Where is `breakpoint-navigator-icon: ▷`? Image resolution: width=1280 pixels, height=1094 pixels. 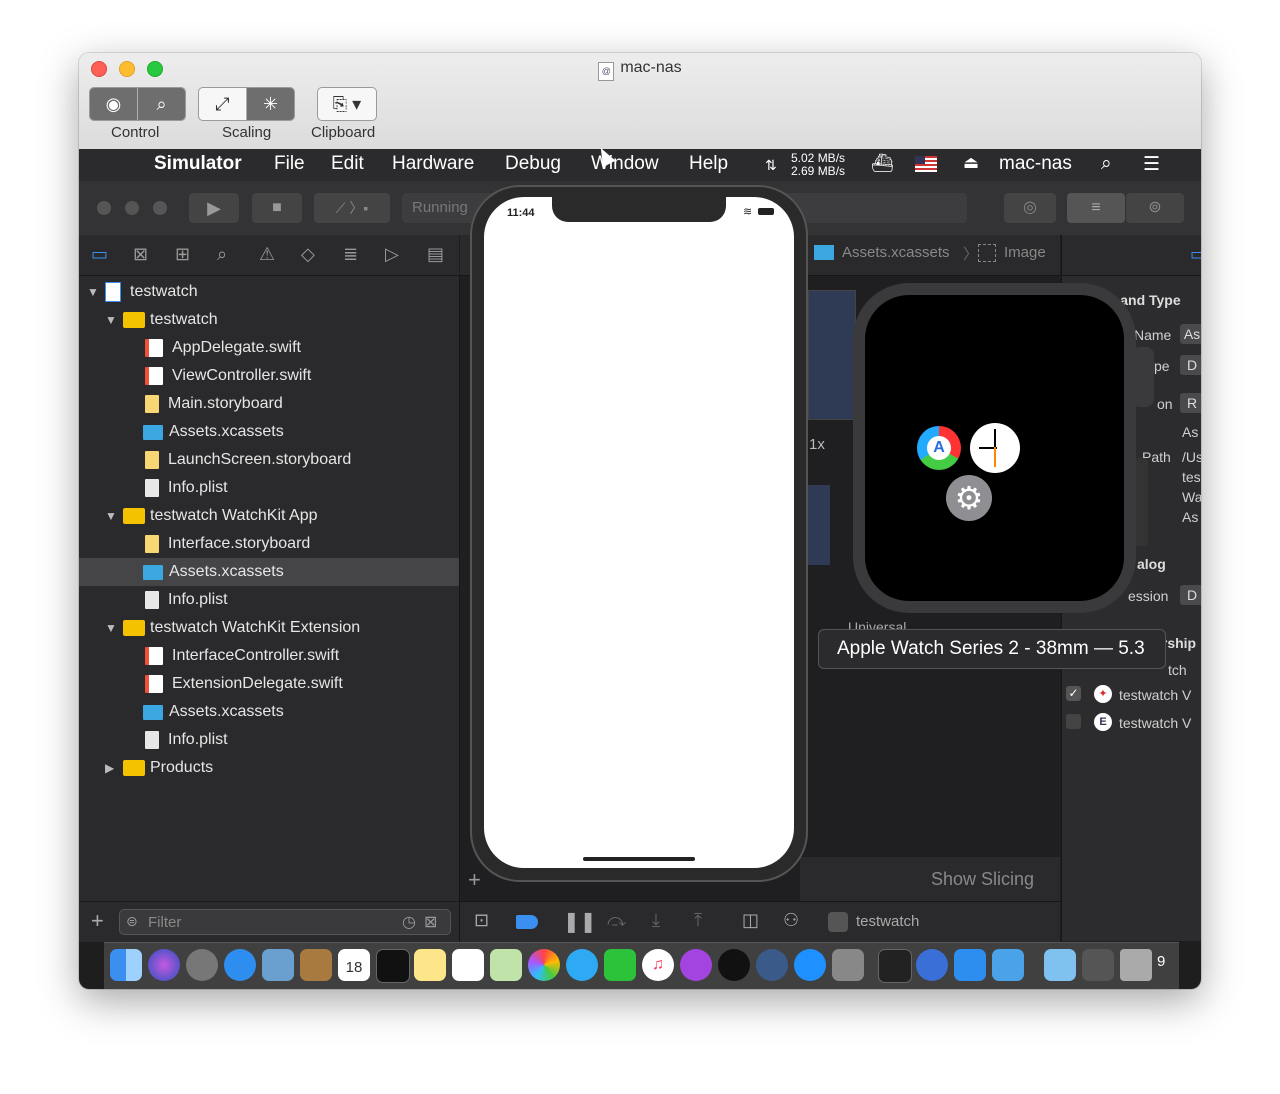 breakpoint-navigator-icon: ▷ is located at coordinates (392, 254).